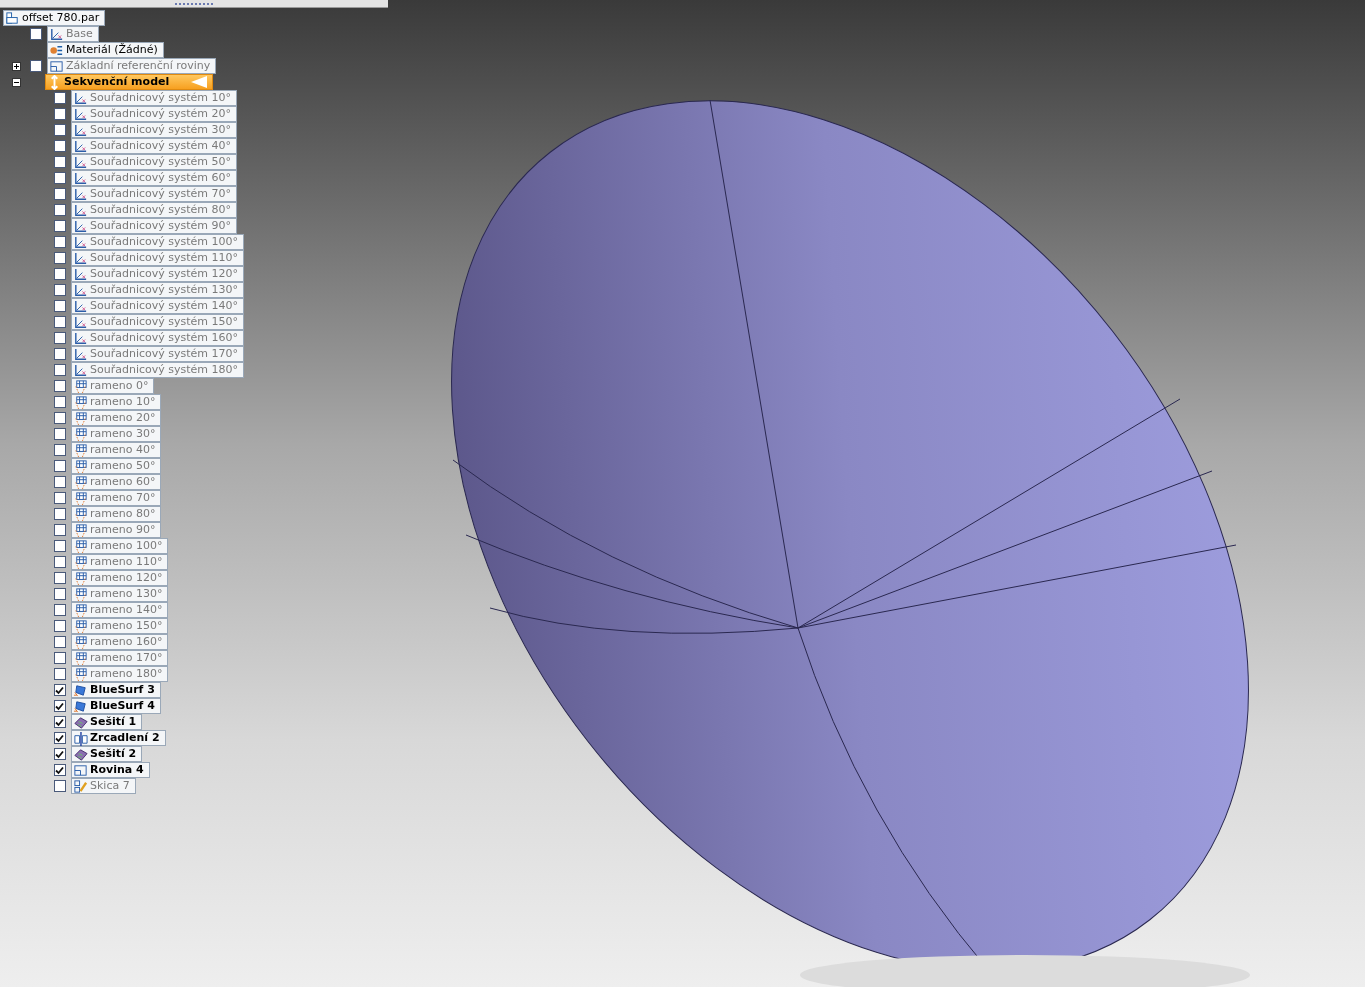 Image resolution: width=1365 pixels, height=987 pixels. I want to click on tree-item: rameno 50°, so click(116, 466).